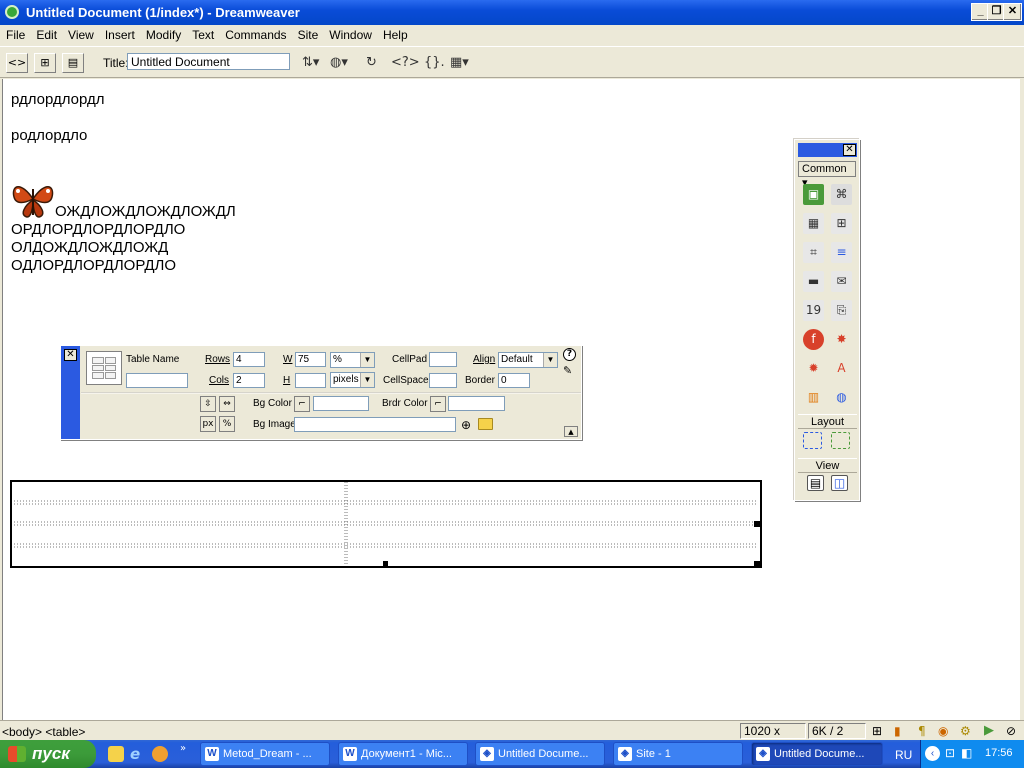 Image resolution: width=1024 pixels, height=768 pixels. What do you see at coordinates (841, 194) in the screenshot?
I see `rollover-image-icon: ⌘` at bounding box center [841, 194].